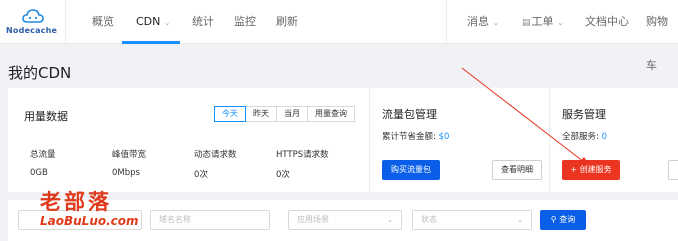  Describe the element at coordinates (230, 114) in the screenshot. I see `range-today-button: 今天` at that location.